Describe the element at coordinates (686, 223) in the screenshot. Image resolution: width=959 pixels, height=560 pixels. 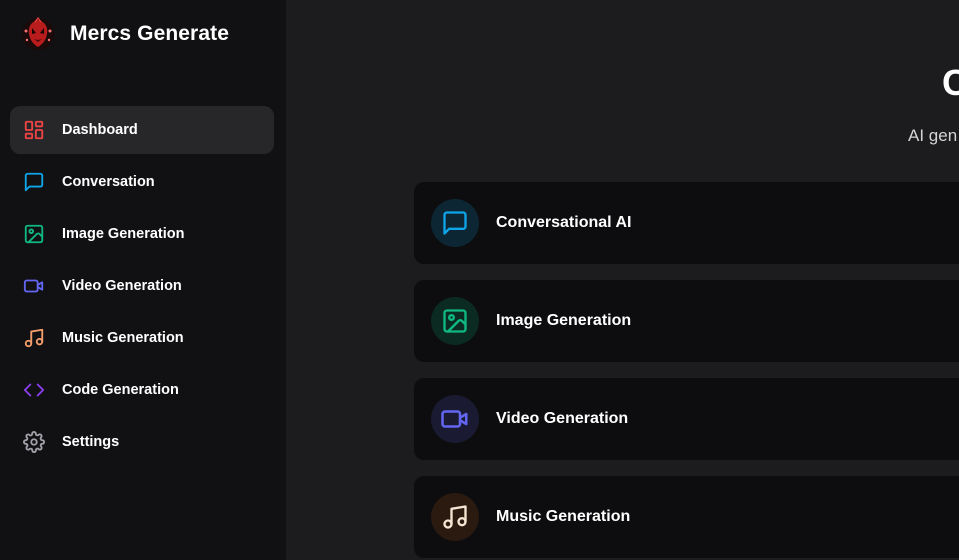
I see `tool-card-conversational-ai: Conversational AI` at that location.